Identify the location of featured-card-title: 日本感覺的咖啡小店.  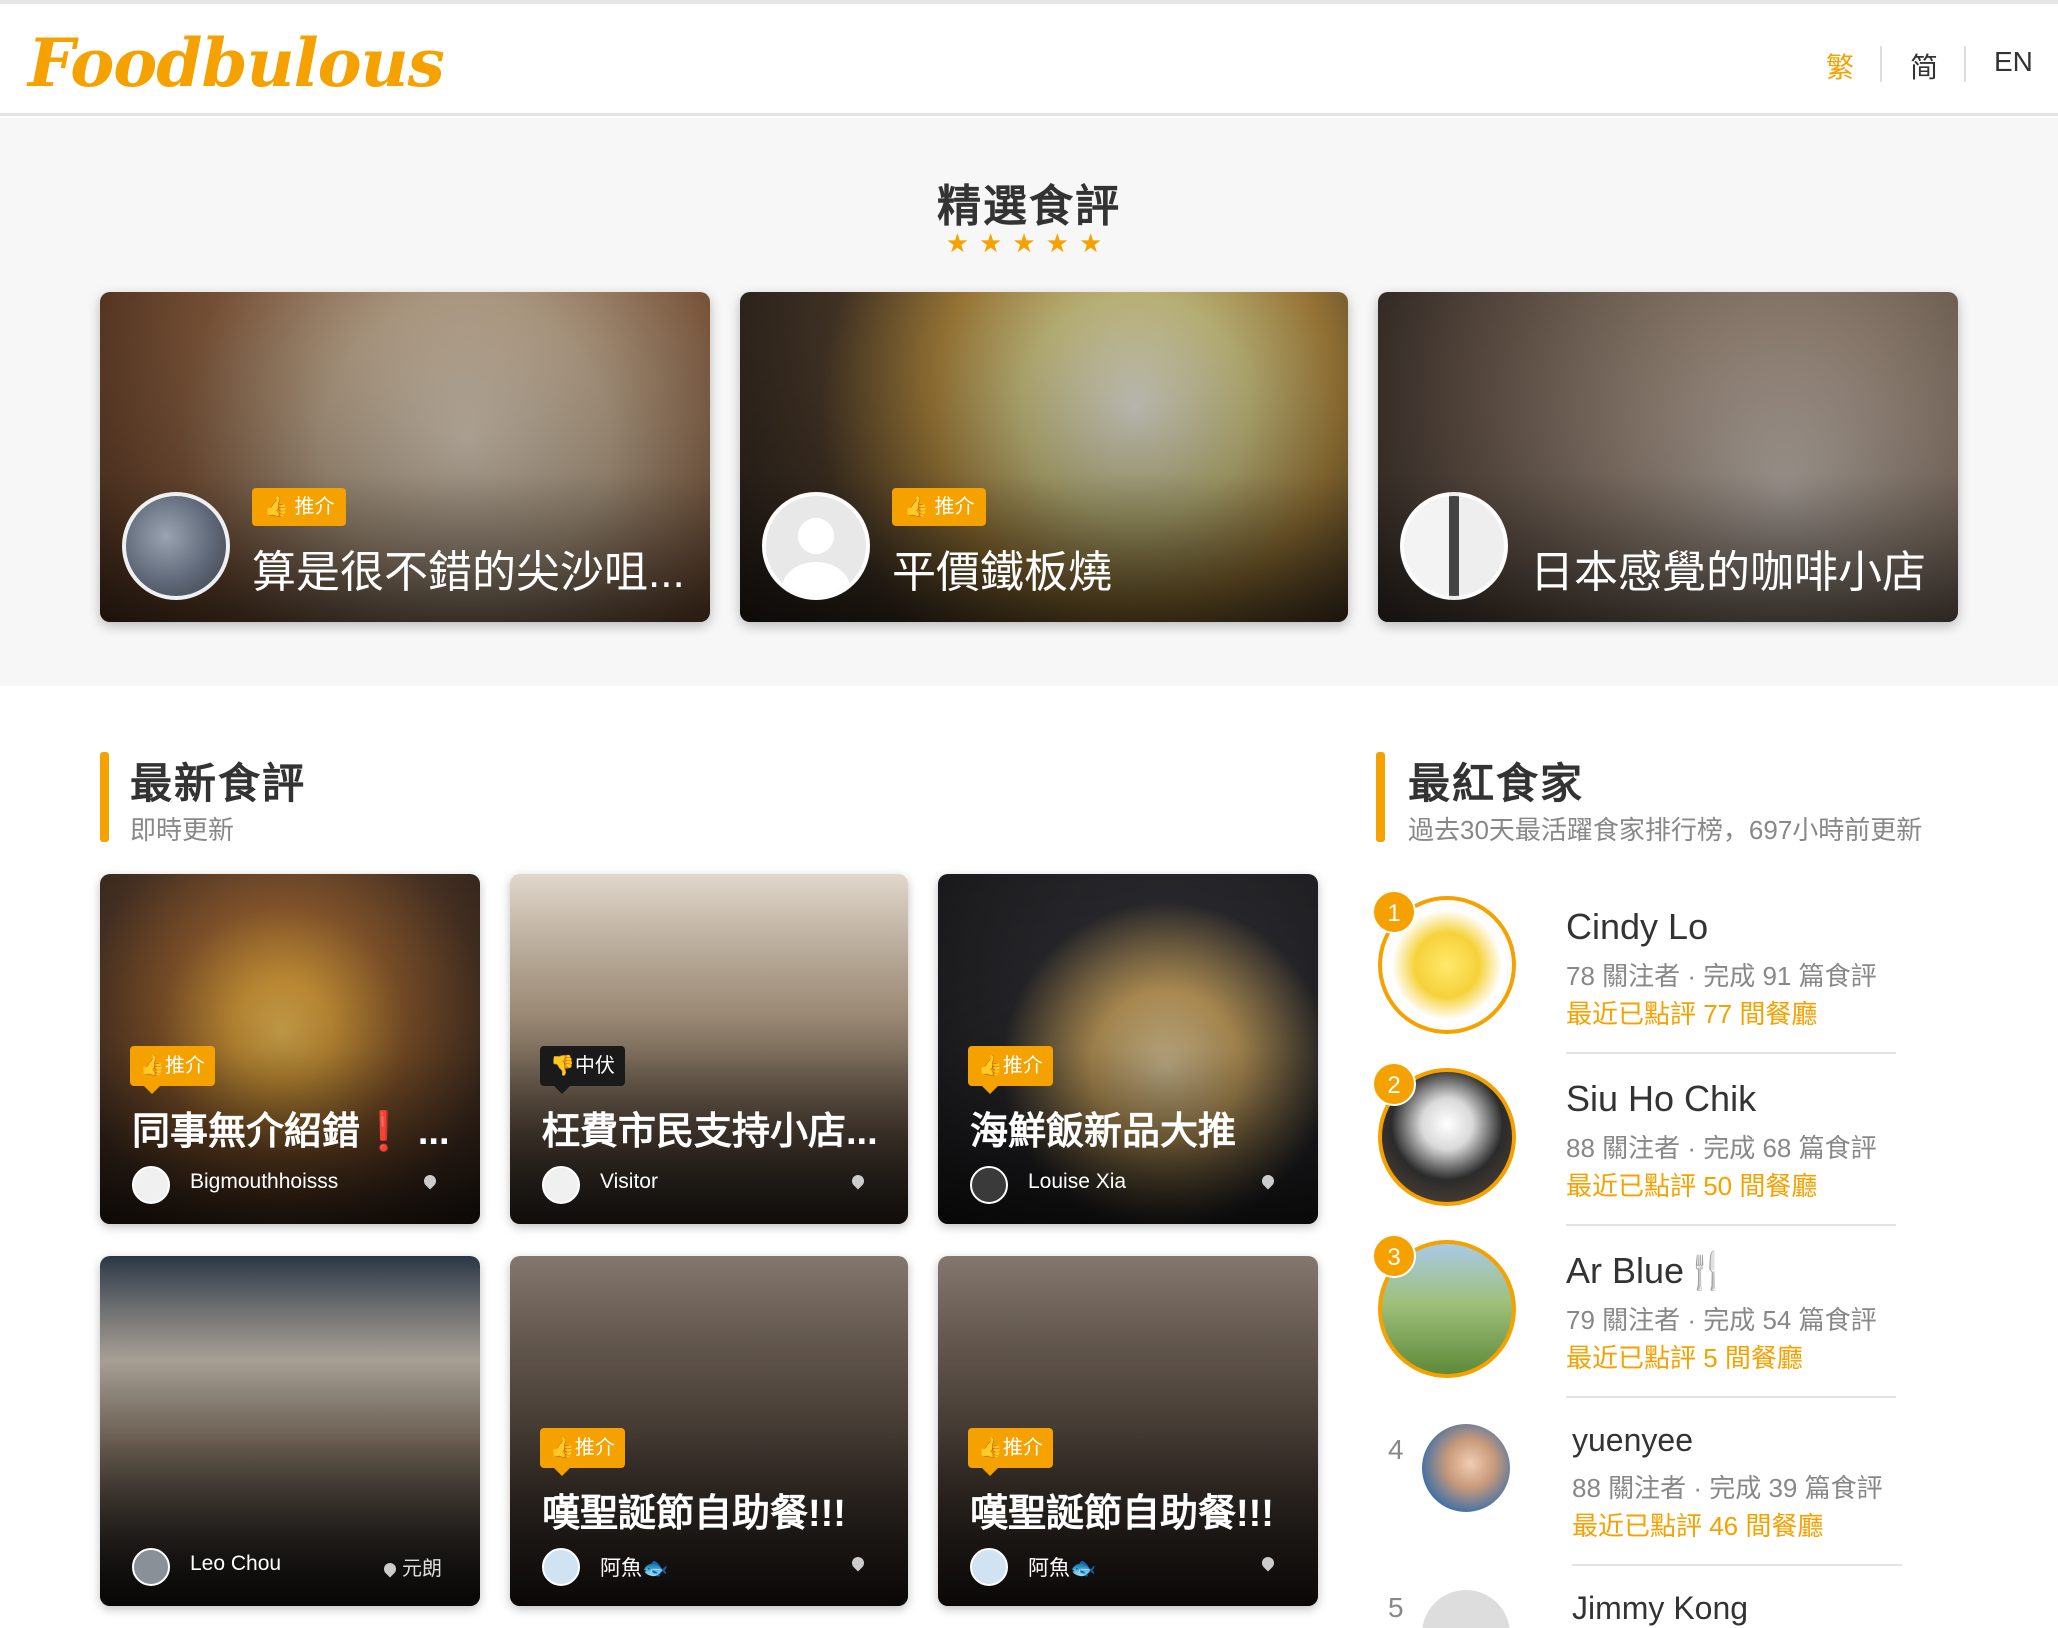
(1728, 568).